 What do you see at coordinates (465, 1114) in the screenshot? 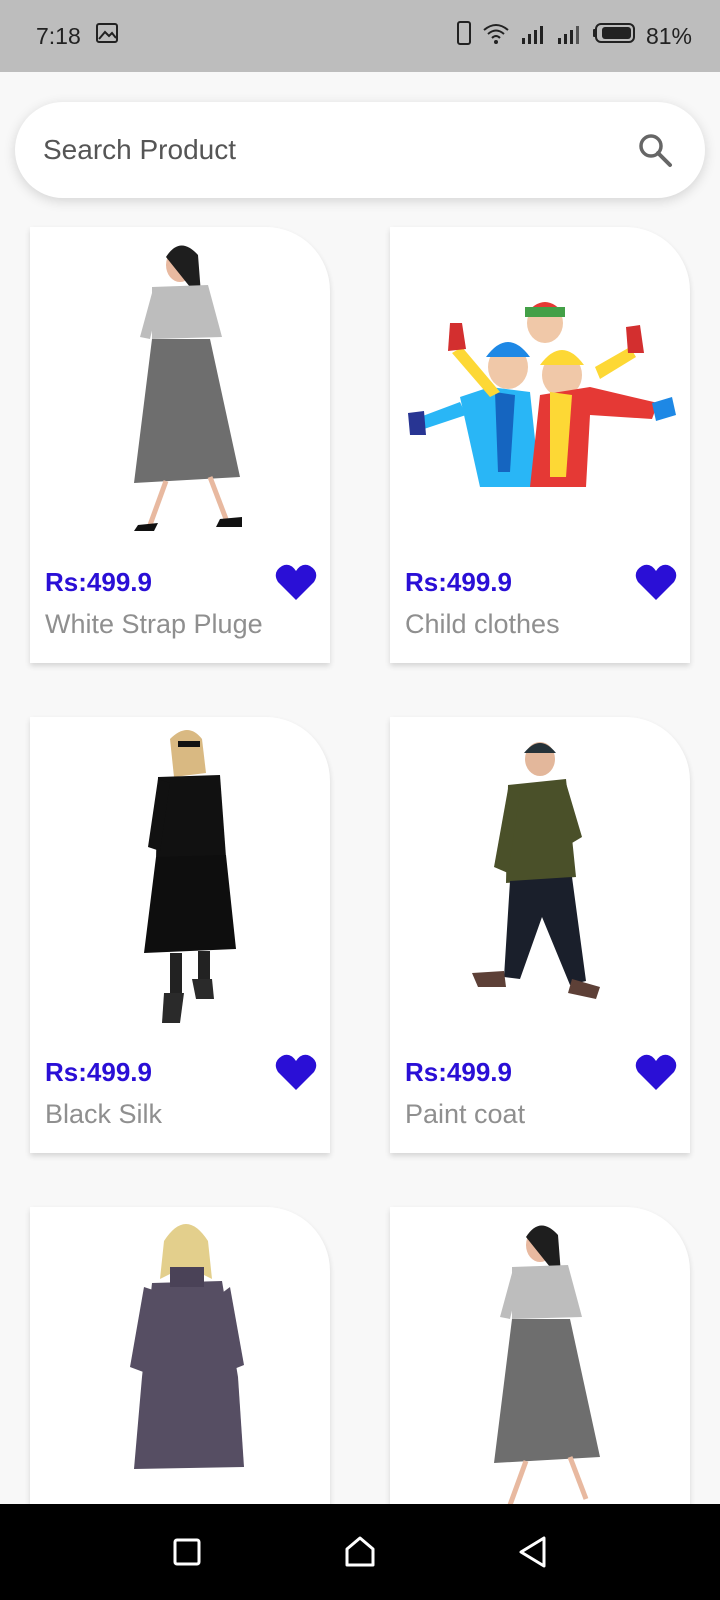
I see `product-name: Paint coat` at bounding box center [465, 1114].